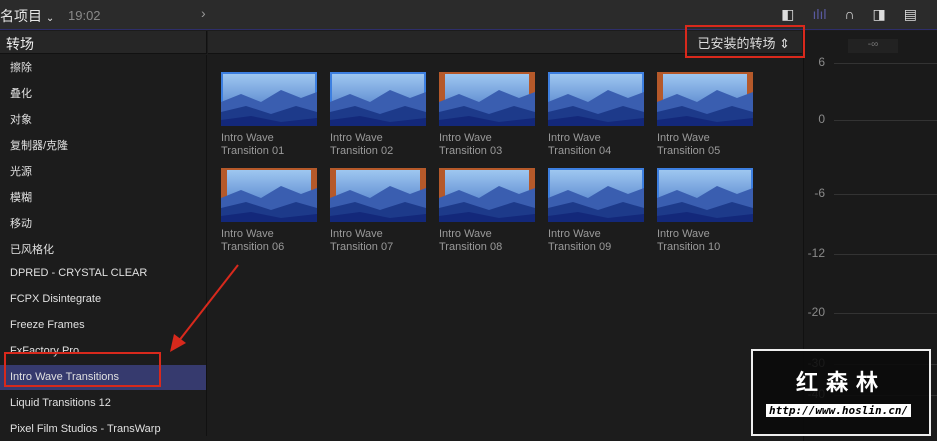 Image resolution: width=937 pixels, height=441 pixels. Describe the element at coordinates (819, 14) in the screenshot. I see `audio-waveform-icon: ılıl` at that location.